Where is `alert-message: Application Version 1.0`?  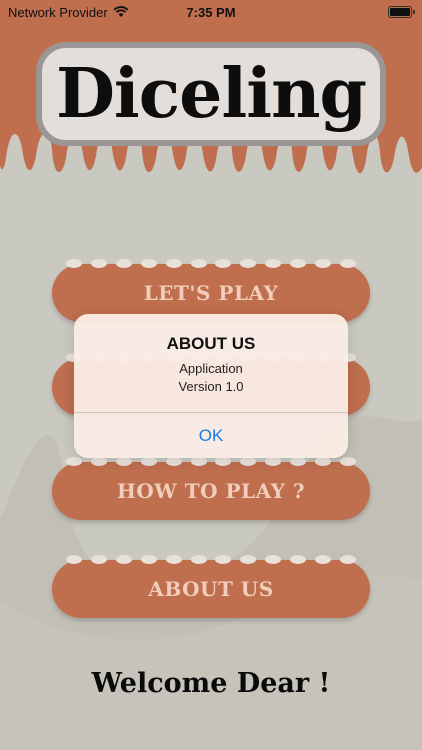 alert-message: Application Version 1.0 is located at coordinates (211, 378).